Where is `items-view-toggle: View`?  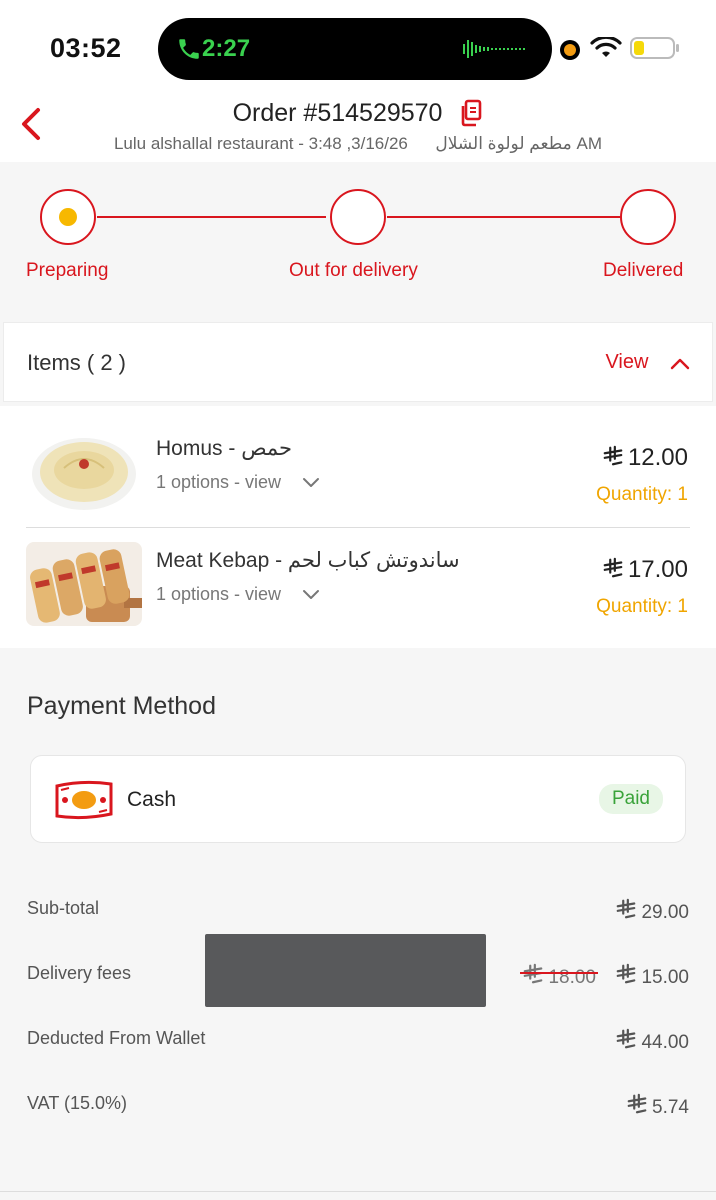 items-view-toggle: View is located at coordinates (647, 362).